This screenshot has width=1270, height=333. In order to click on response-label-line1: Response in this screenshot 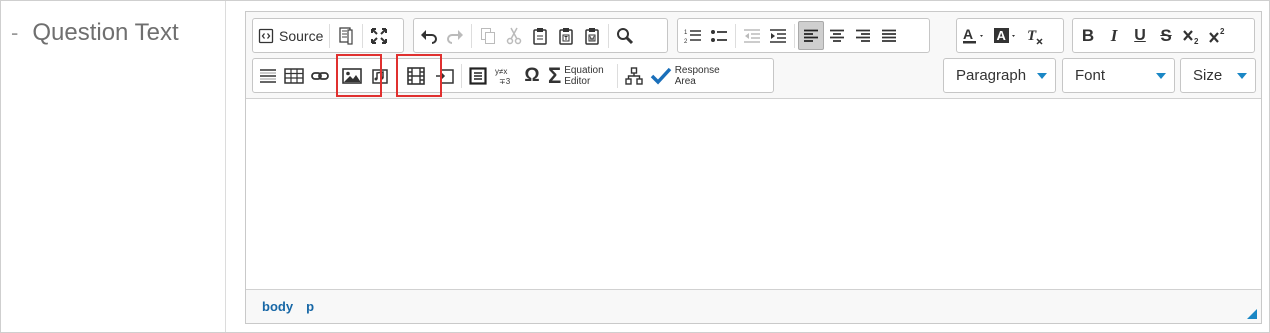, I will do `click(697, 70)`.